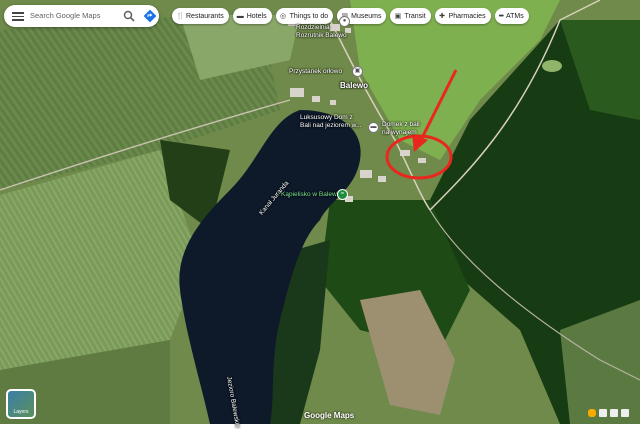  Describe the element at coordinates (150, 16) in the screenshot. I see `directions-icon` at that location.